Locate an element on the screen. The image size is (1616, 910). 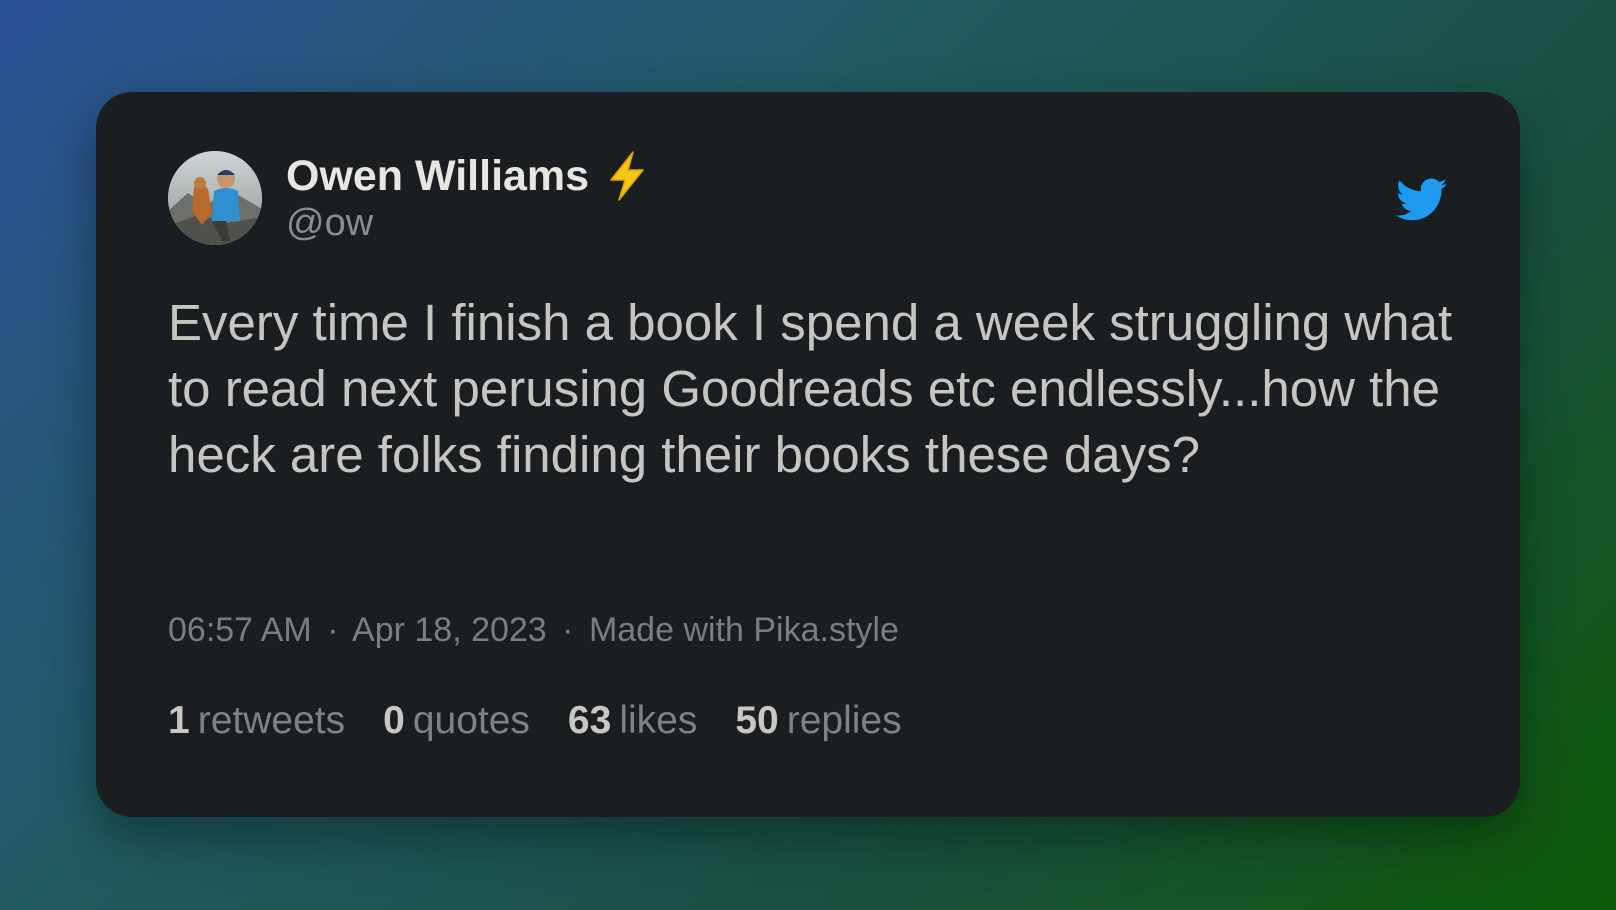
stat-count: 50 is located at coordinates (757, 720).